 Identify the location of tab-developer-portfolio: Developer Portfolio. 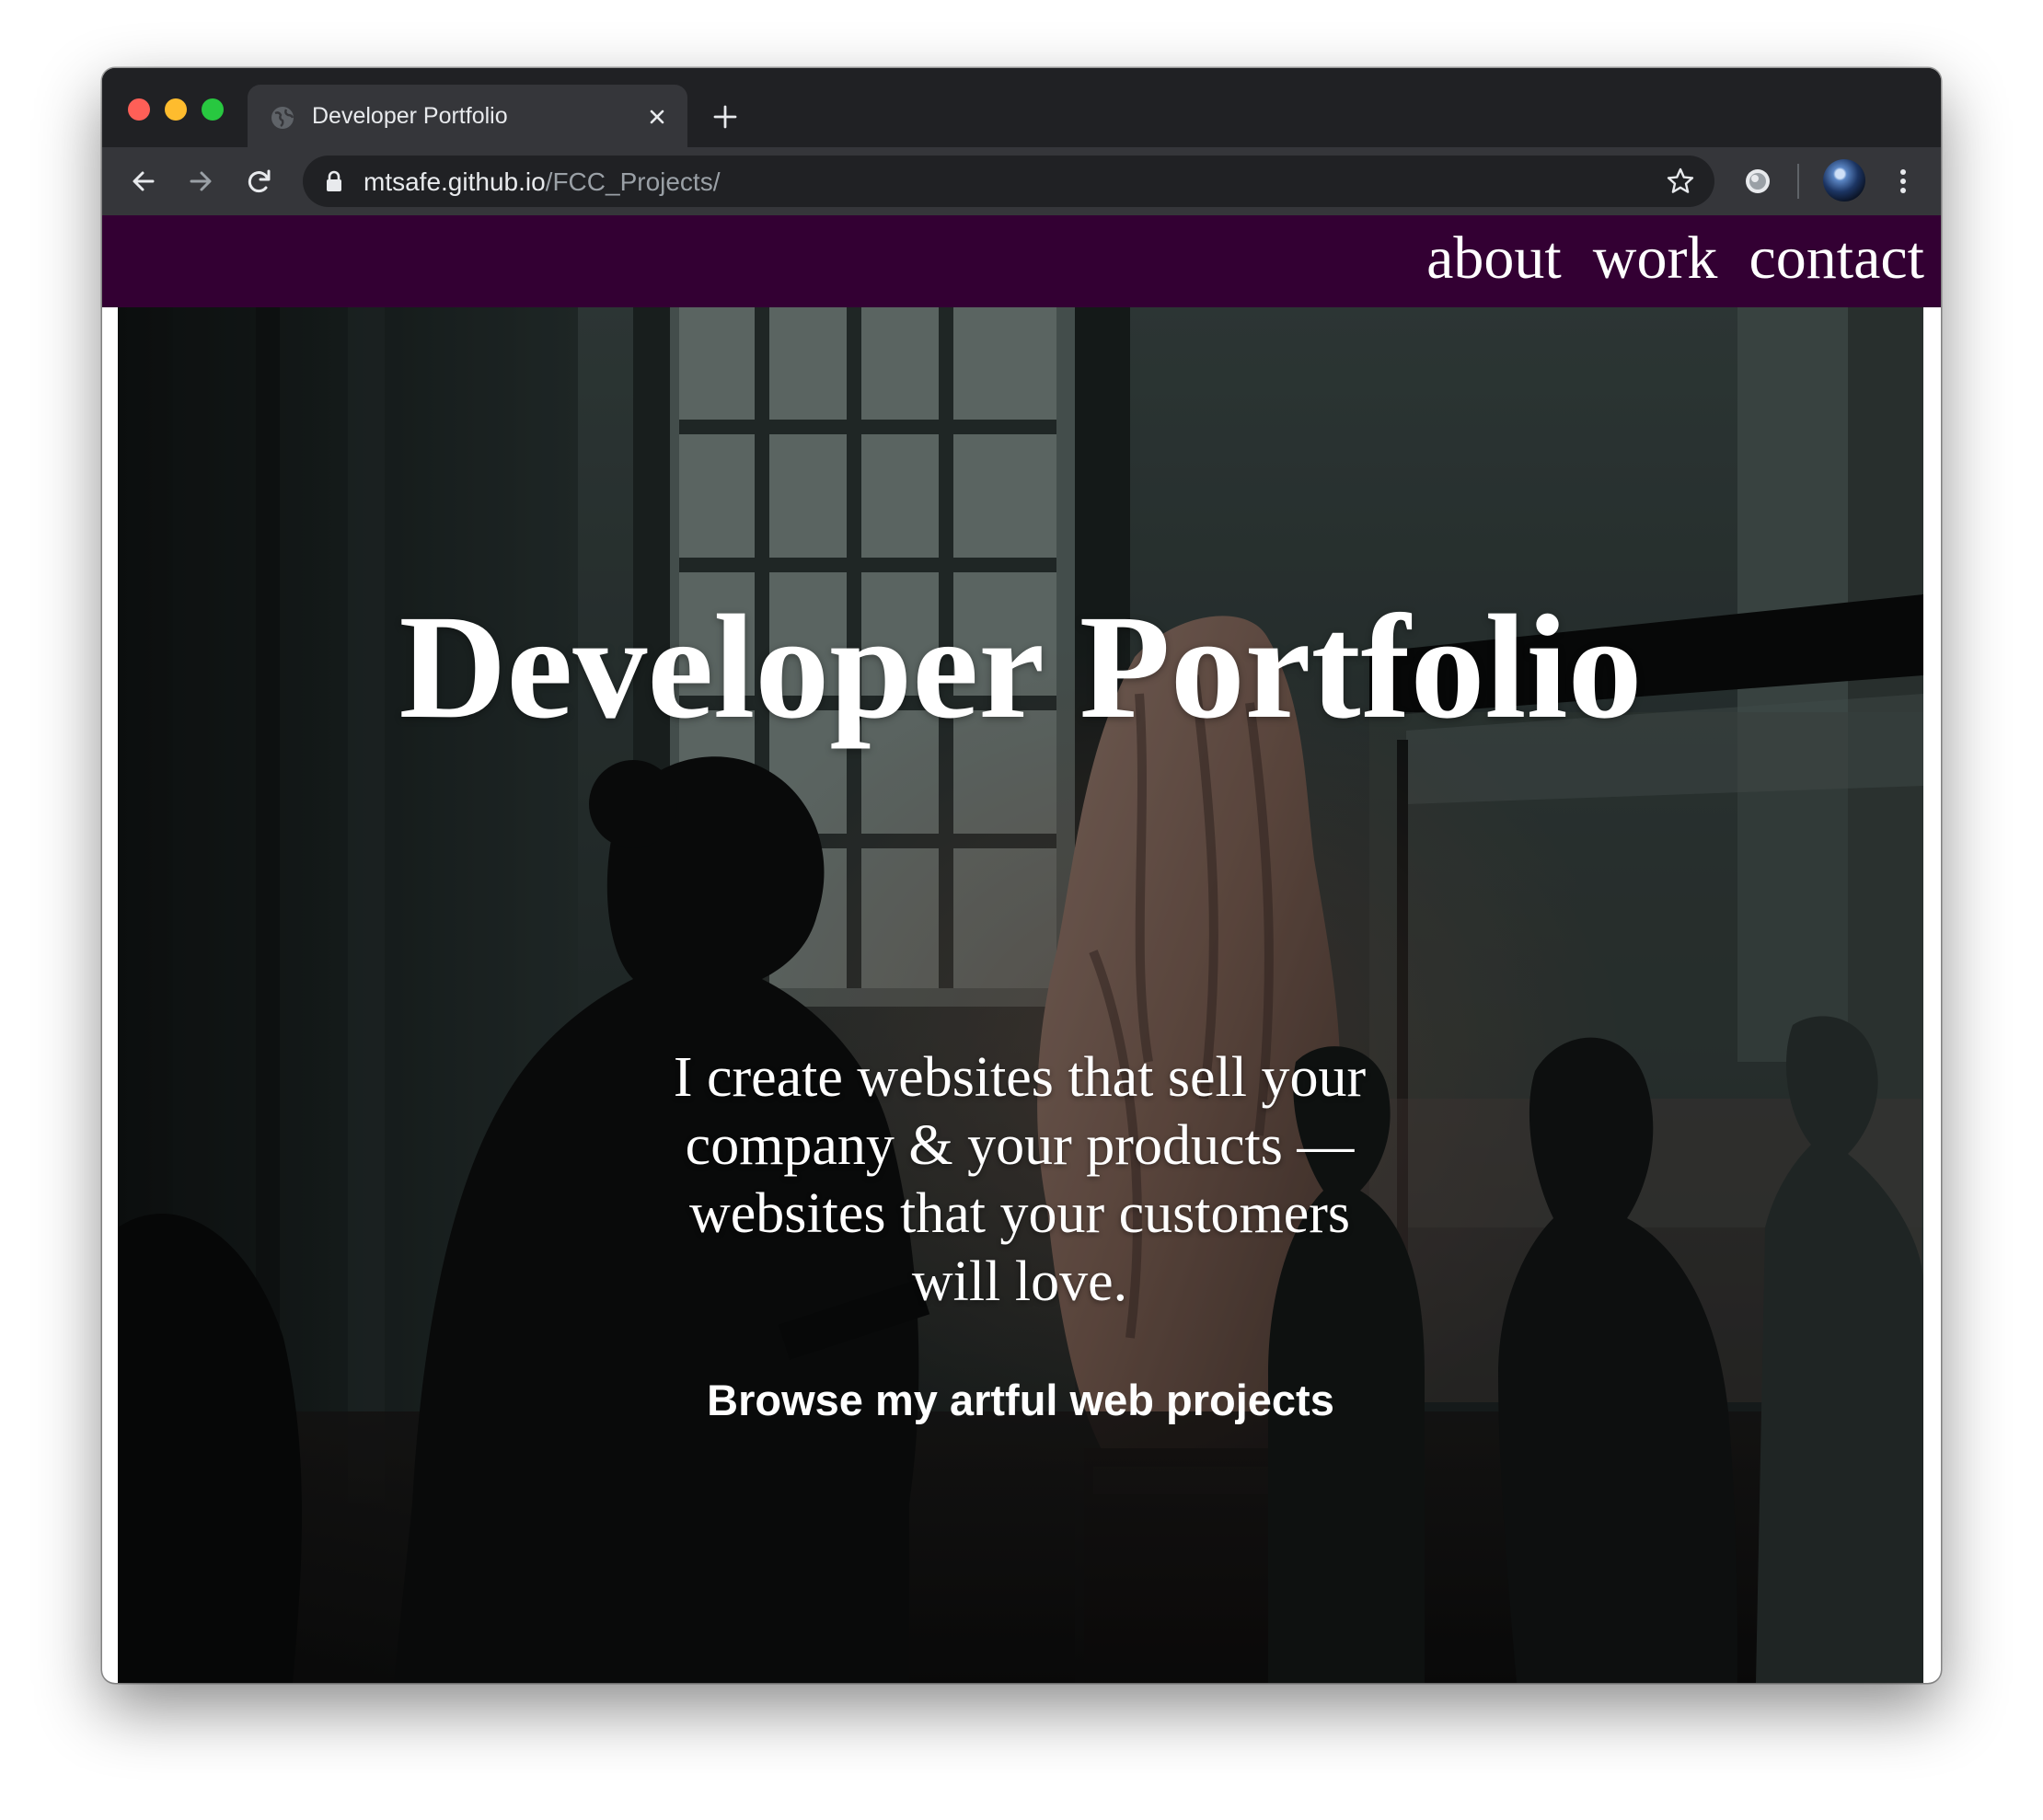
(467, 116).